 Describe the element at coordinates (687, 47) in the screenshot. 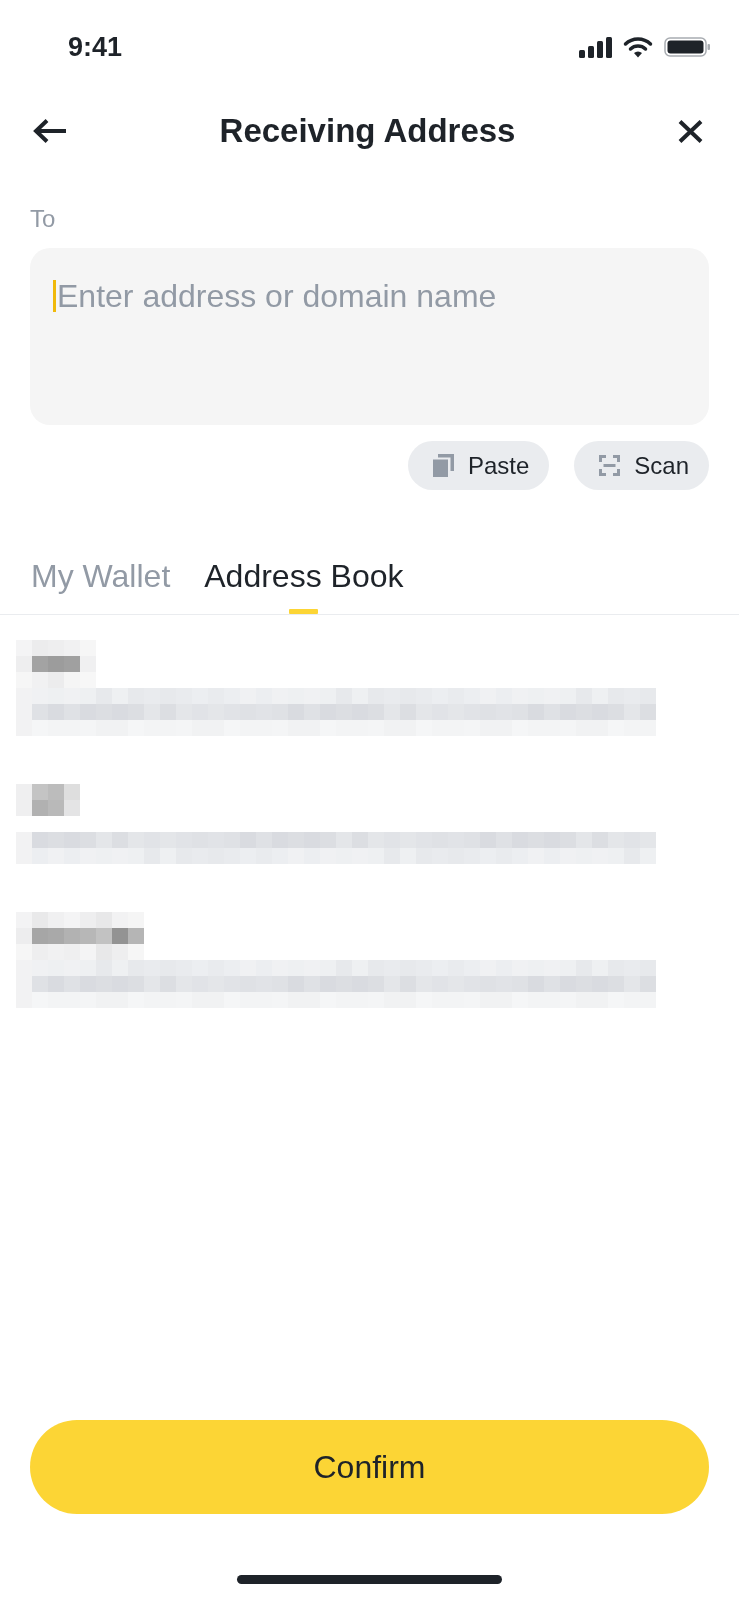

I see `battery-icon` at that location.